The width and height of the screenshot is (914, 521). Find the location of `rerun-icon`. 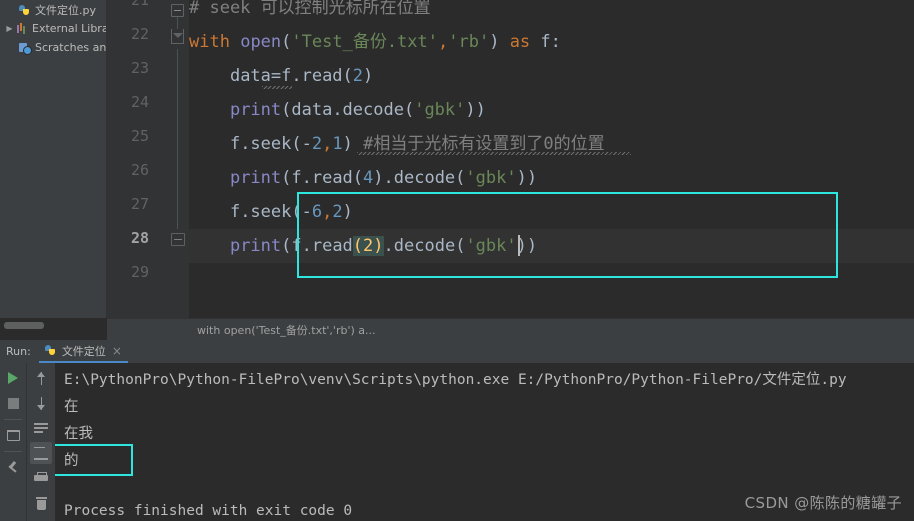

rerun-icon is located at coordinates (13, 435).